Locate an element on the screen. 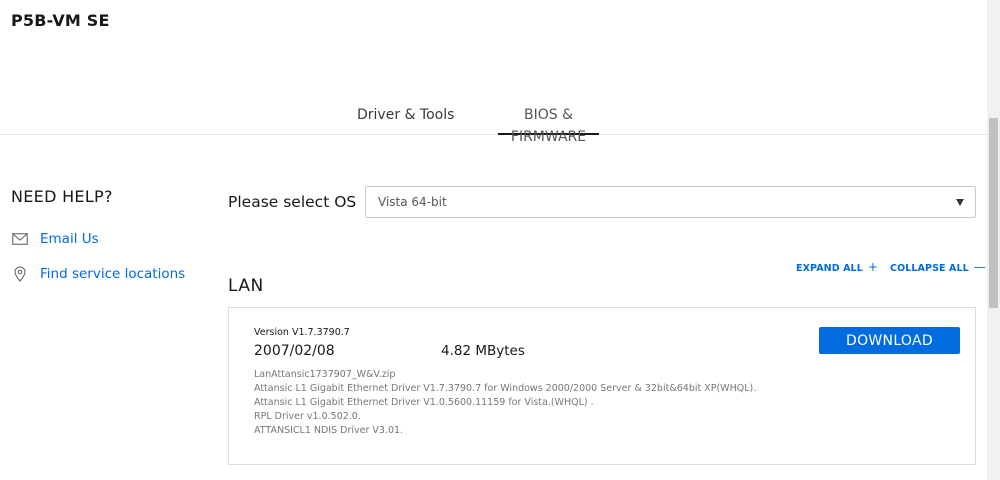 The image size is (1000, 480). dropdown-caret-icon is located at coordinates (960, 202).